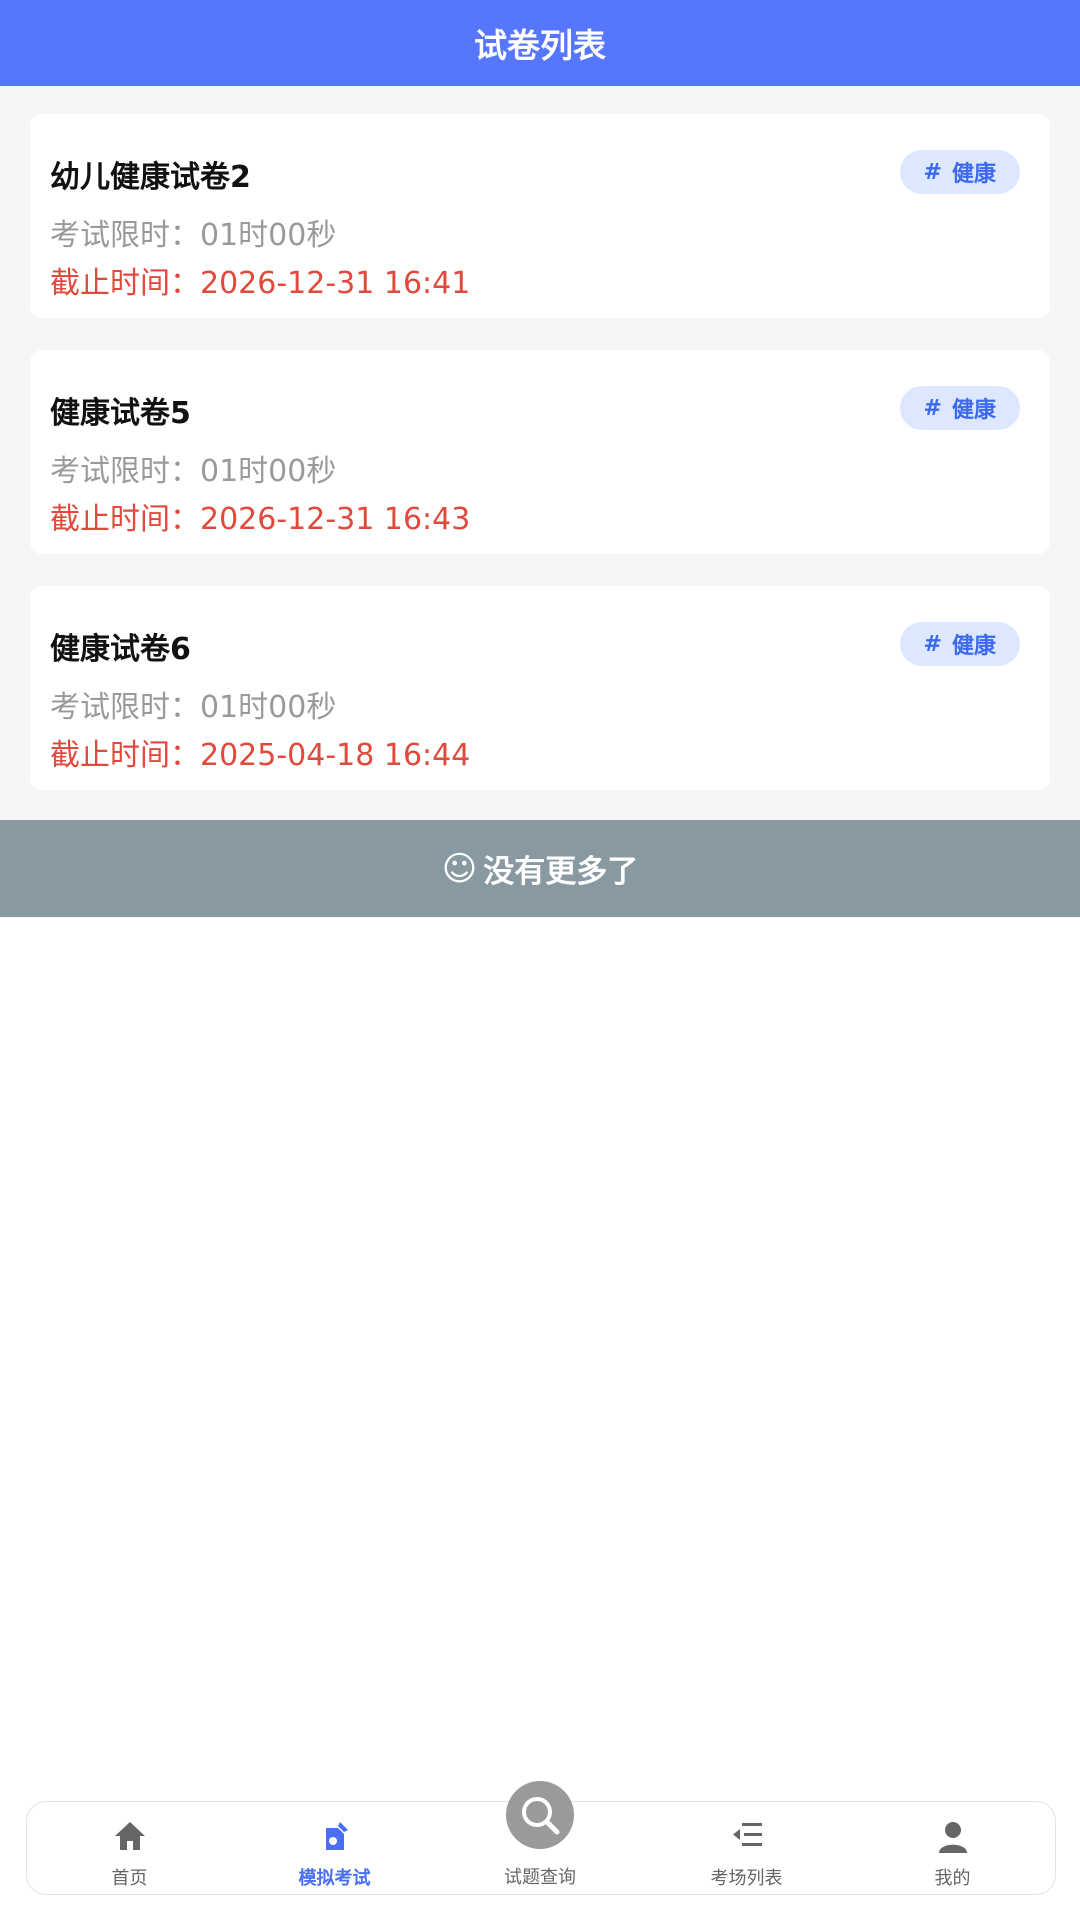 This screenshot has height=1920, width=1080. What do you see at coordinates (746, 1878) in the screenshot?
I see `tab-exam-venues-label: 考场列表` at bounding box center [746, 1878].